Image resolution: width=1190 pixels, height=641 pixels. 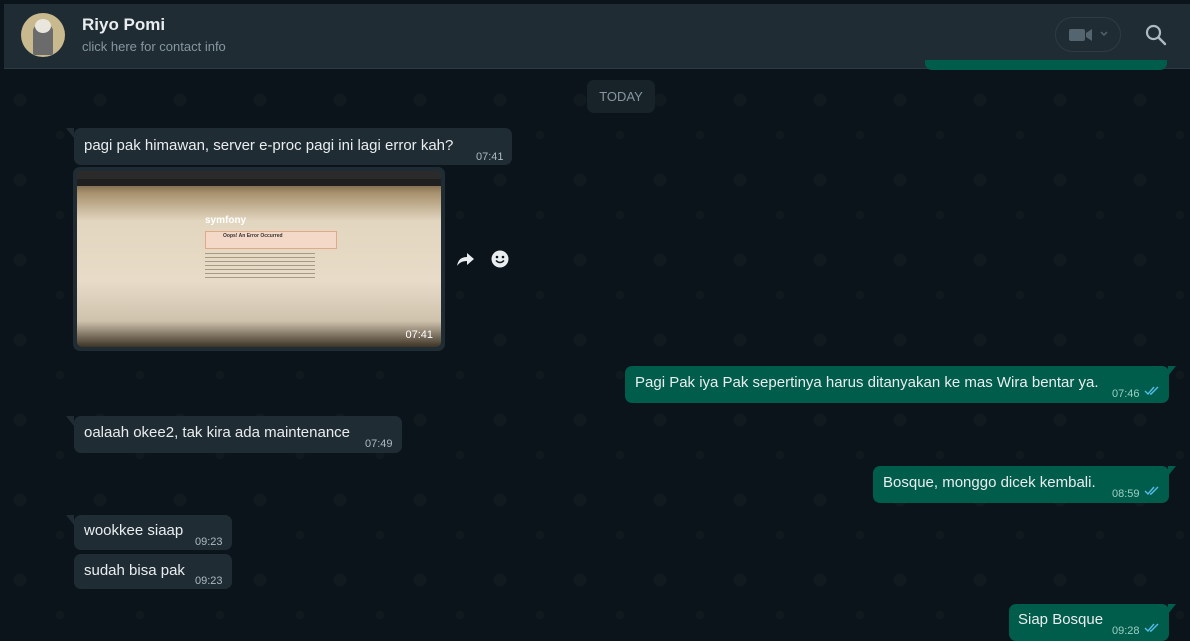 I want to click on chevron-down-icon, so click(x=1104, y=33).